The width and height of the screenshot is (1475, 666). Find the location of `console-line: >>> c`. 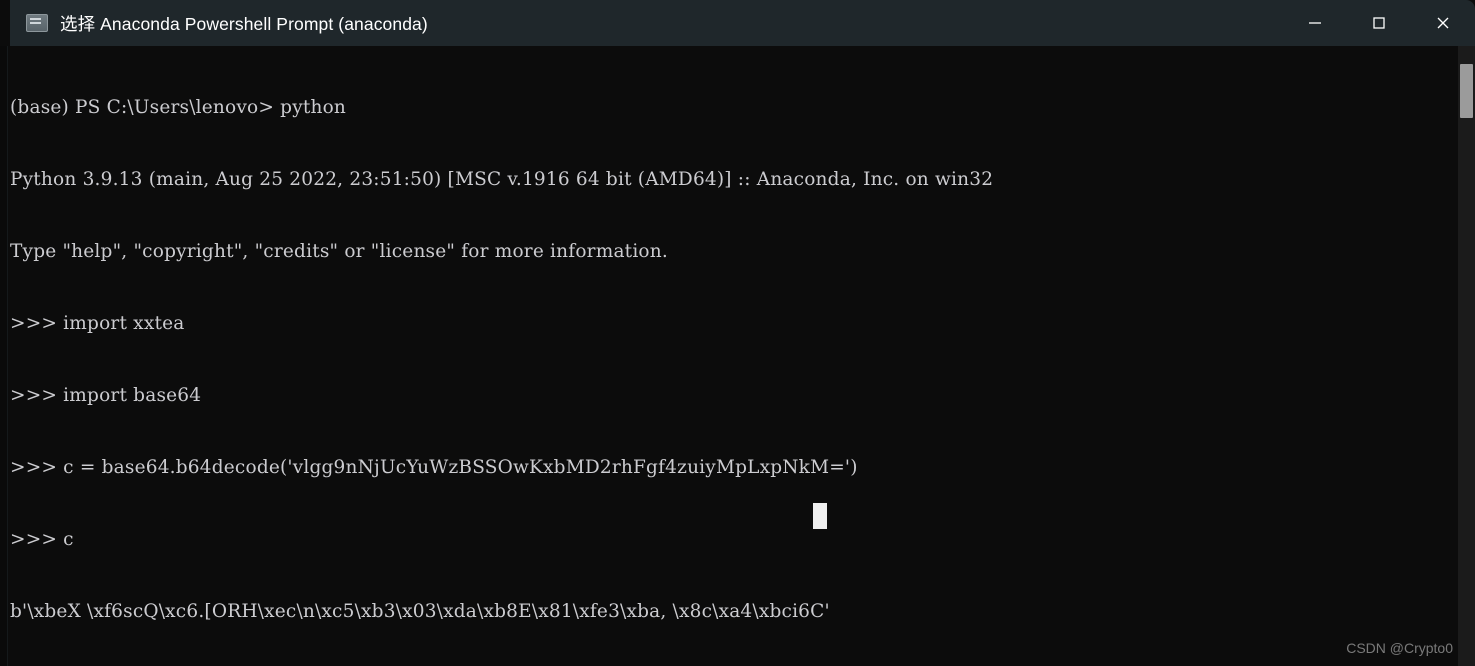

console-line: >>> c is located at coordinates (42, 539).